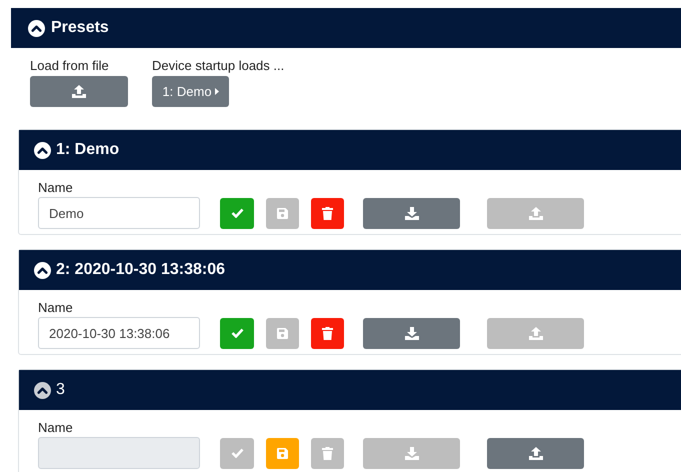 This screenshot has width=681, height=472. Describe the element at coordinates (350, 270) in the screenshot. I see `preset-header: 2: 2020-10-30 13:38:06` at that location.